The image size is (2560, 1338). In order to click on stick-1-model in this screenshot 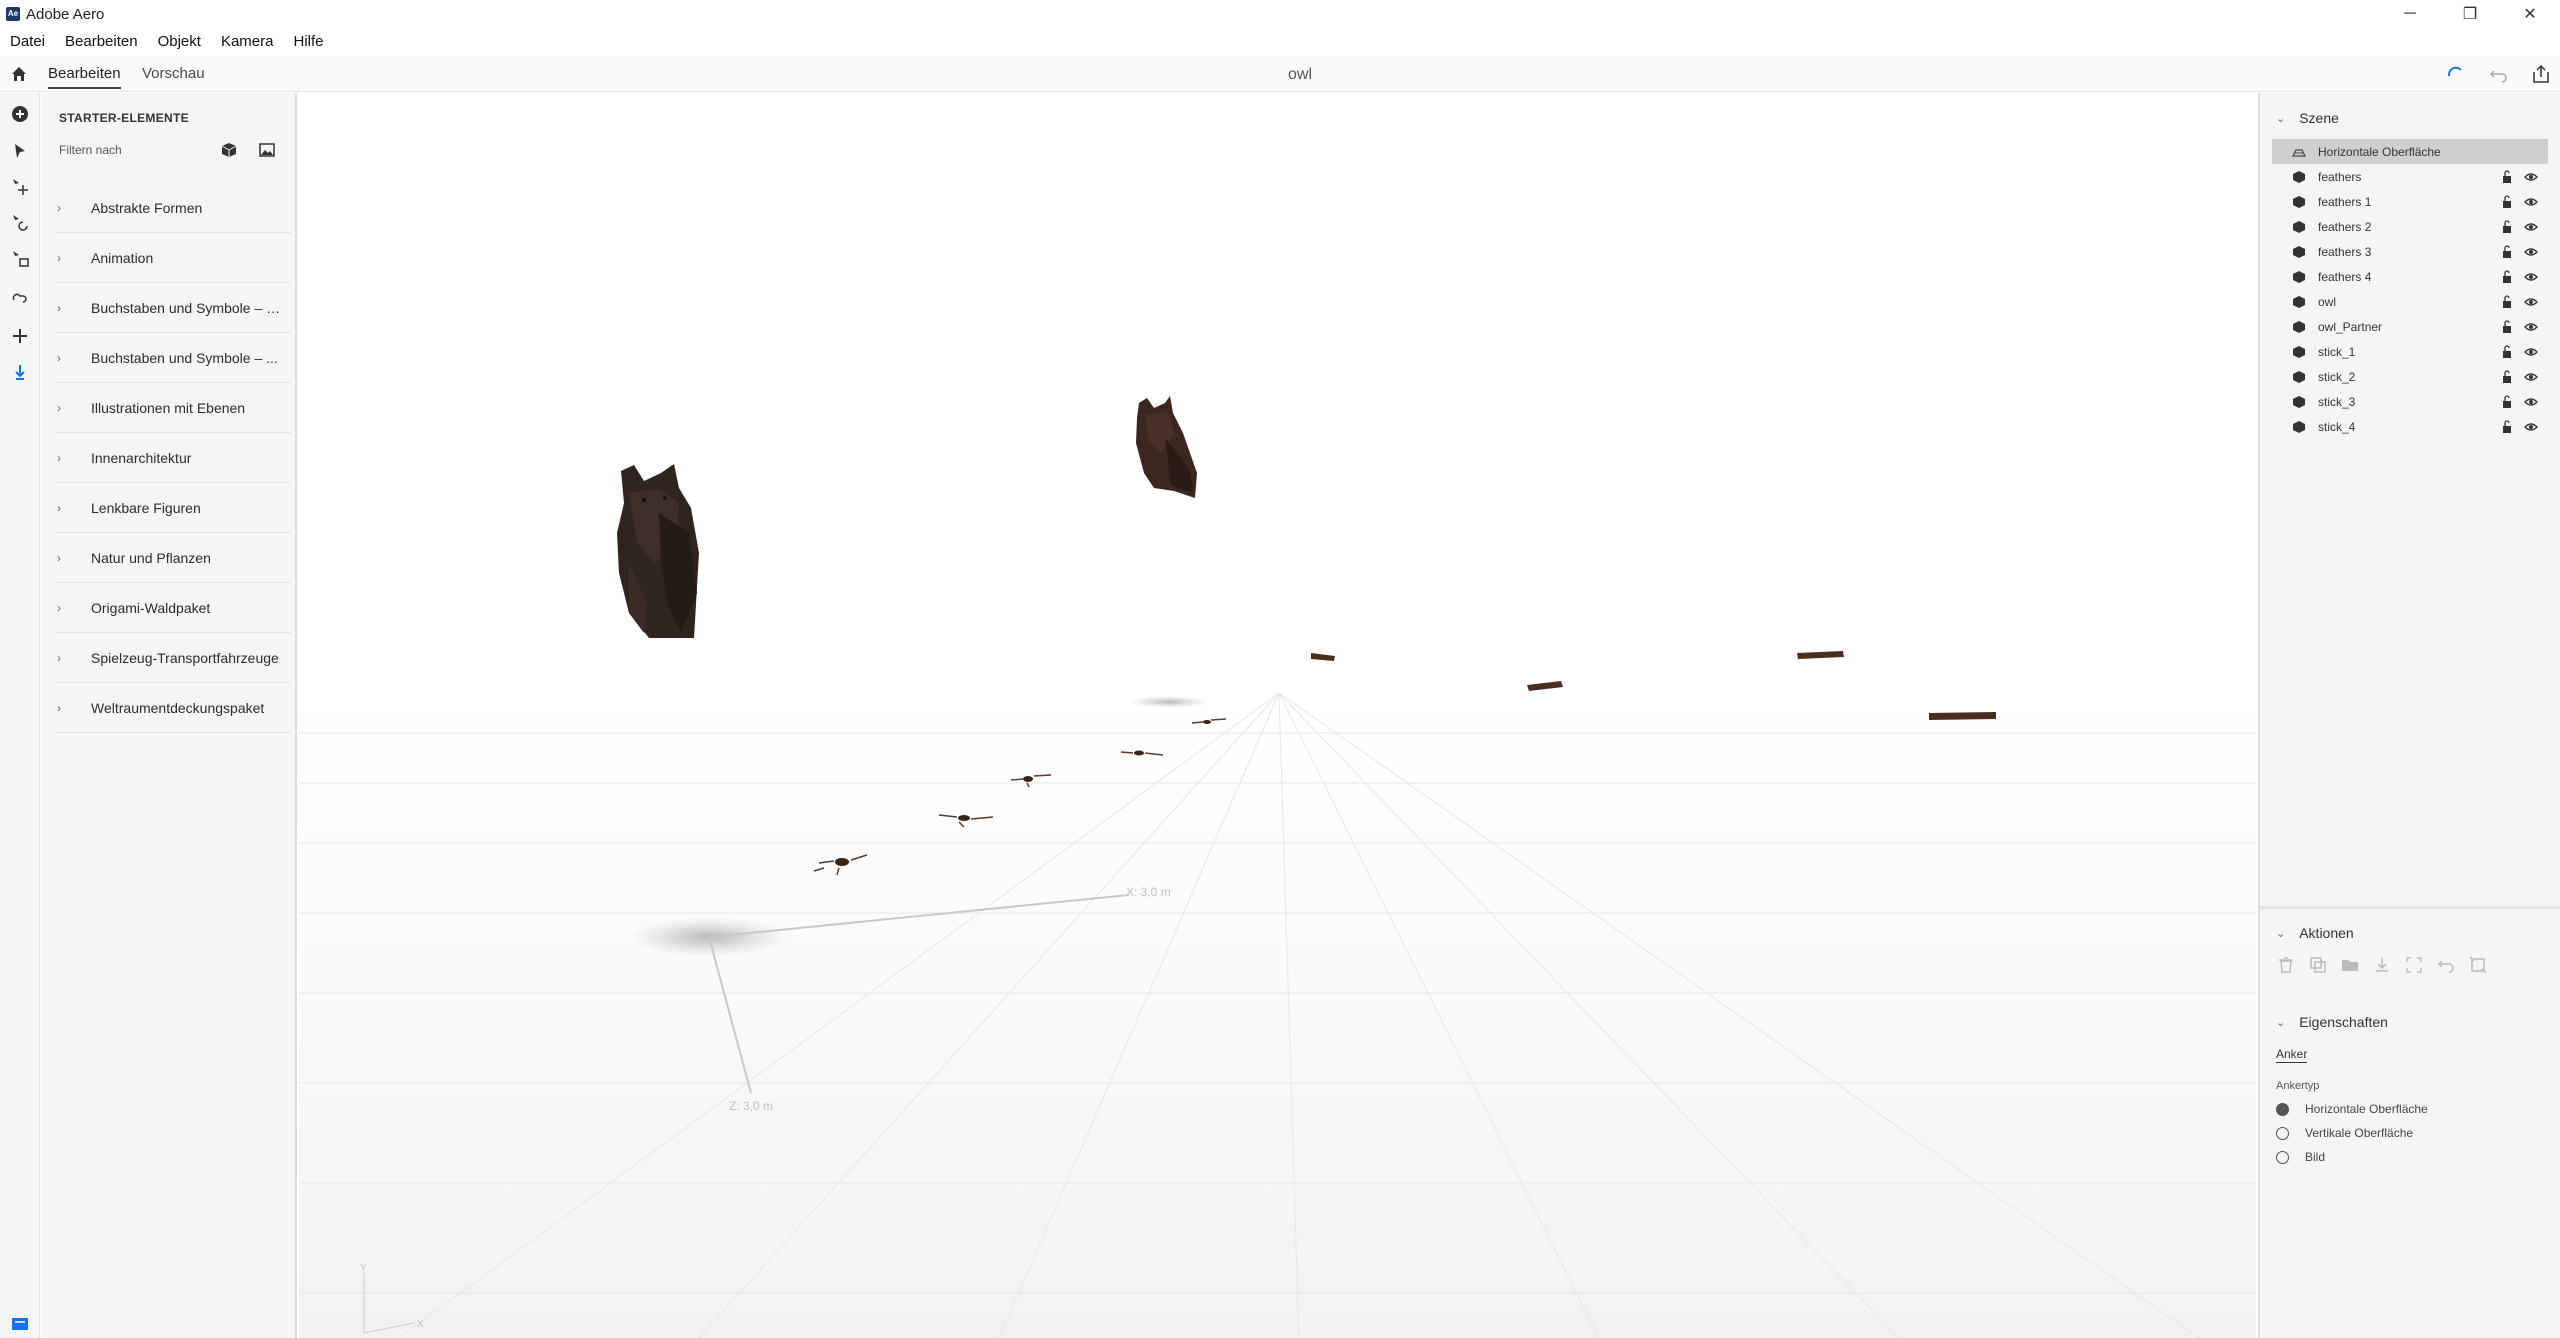, I will do `click(1323, 657)`.